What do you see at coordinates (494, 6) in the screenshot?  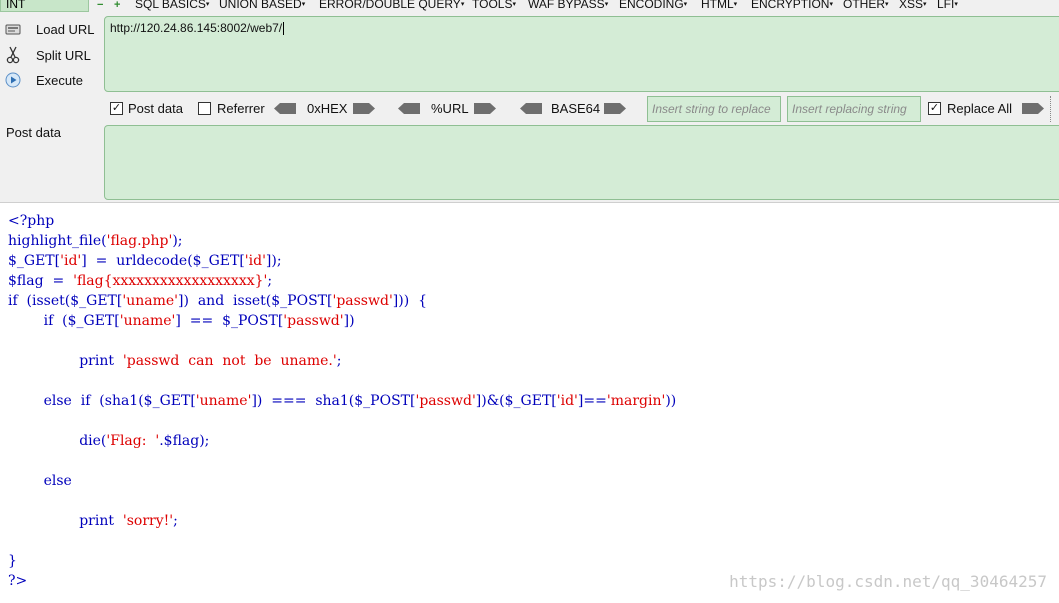 I see `menu-tools: TOOLS▾` at bounding box center [494, 6].